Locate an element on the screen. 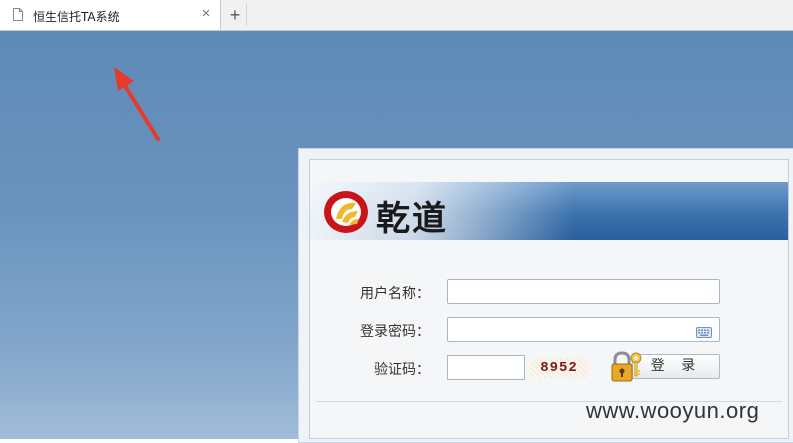  tab-title: 恒生信托TA系统 is located at coordinates (76, 17).